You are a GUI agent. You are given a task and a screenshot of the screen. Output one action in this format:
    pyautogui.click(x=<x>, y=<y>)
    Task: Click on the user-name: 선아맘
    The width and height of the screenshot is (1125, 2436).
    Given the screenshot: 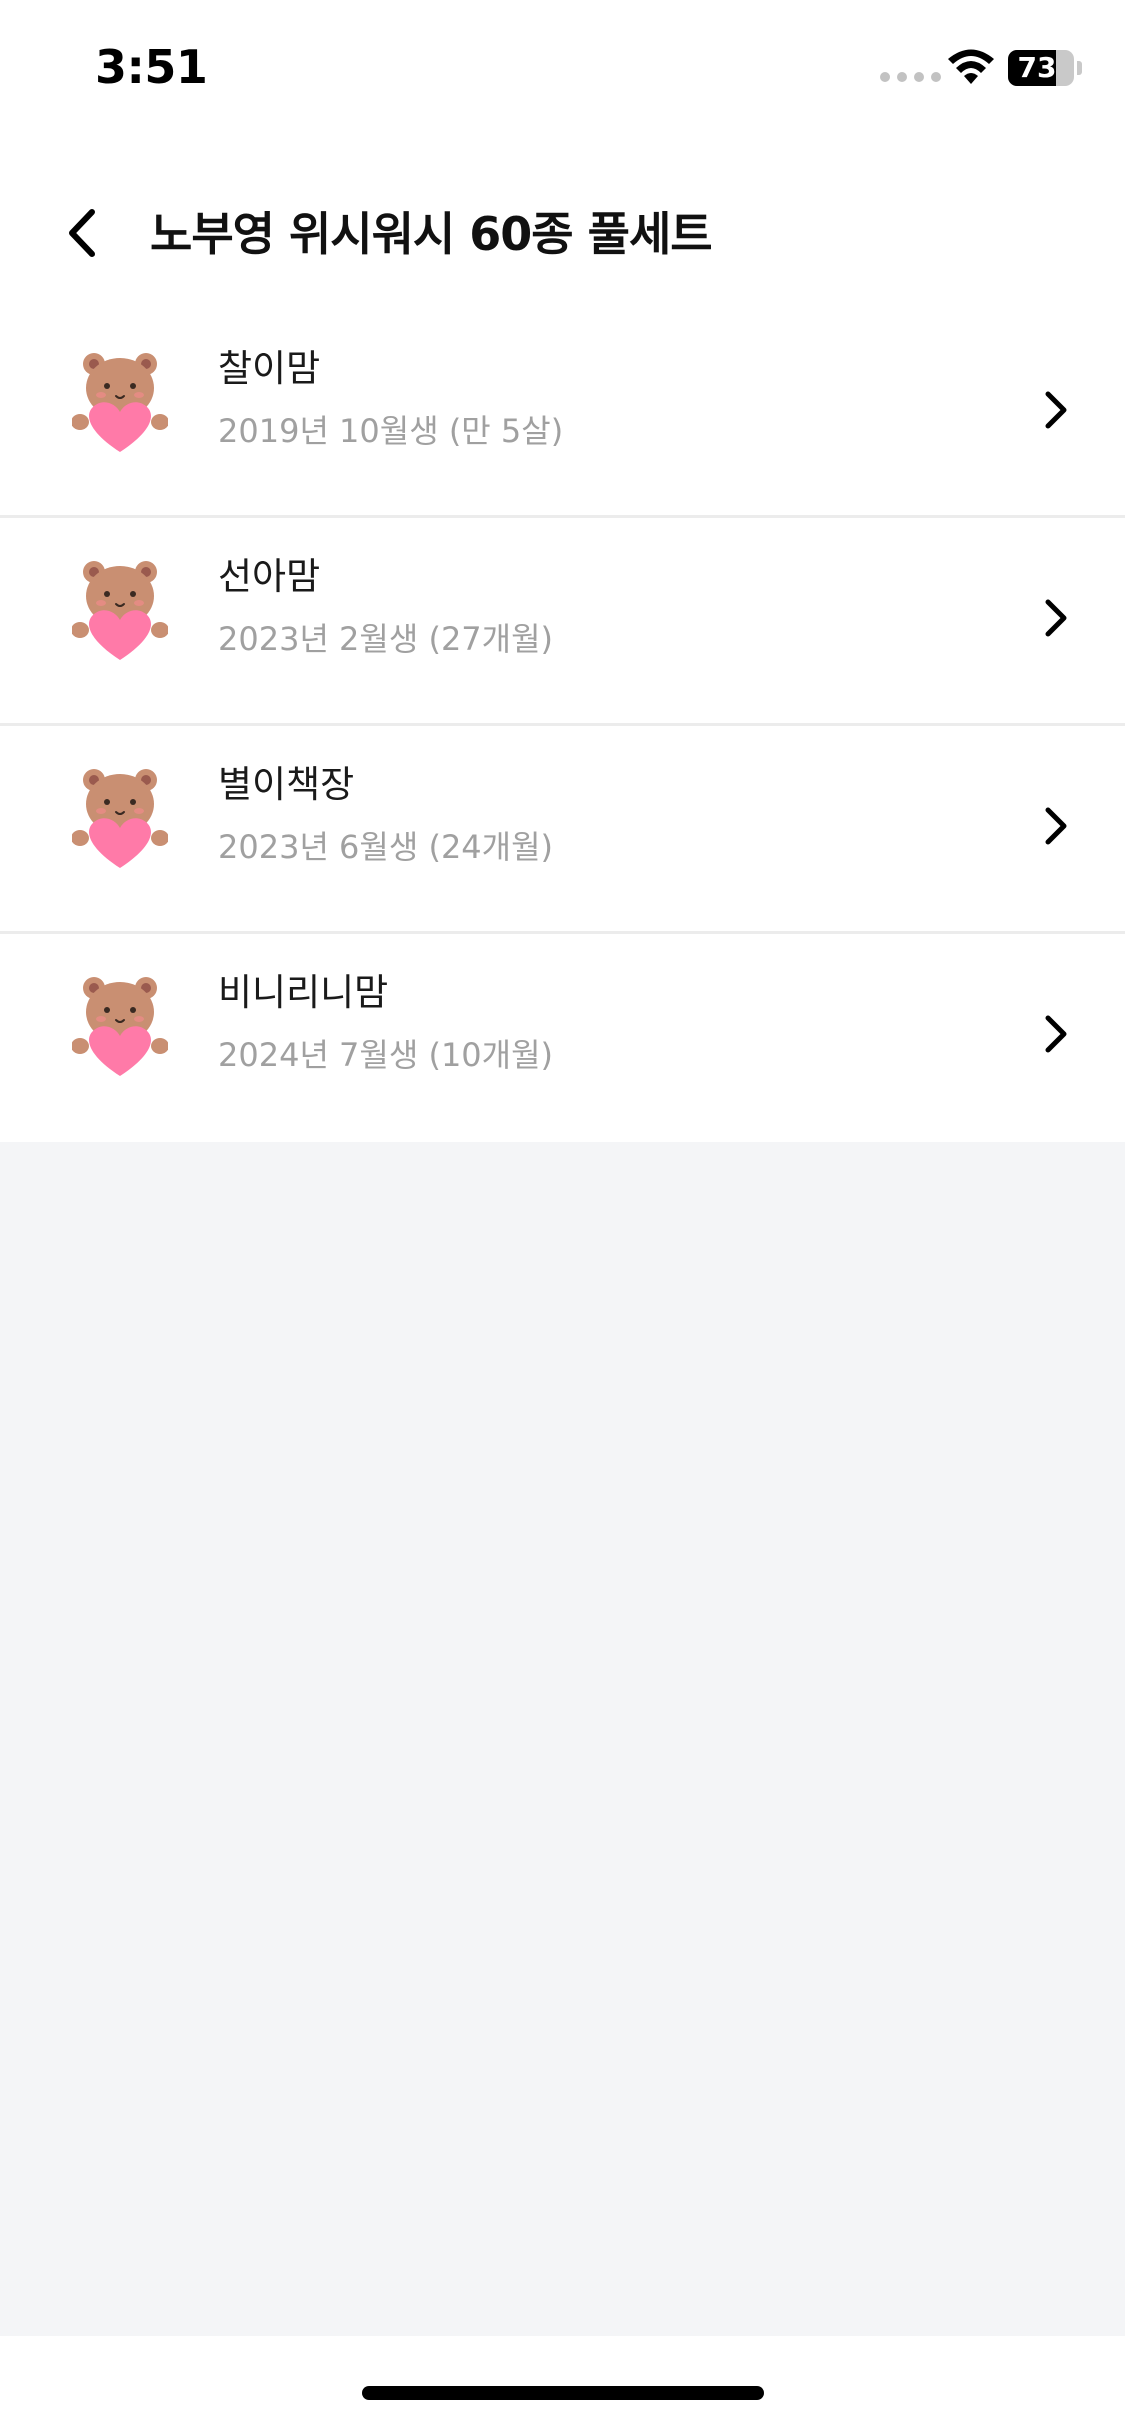 What is the action you would take?
    pyautogui.click(x=269, y=576)
    